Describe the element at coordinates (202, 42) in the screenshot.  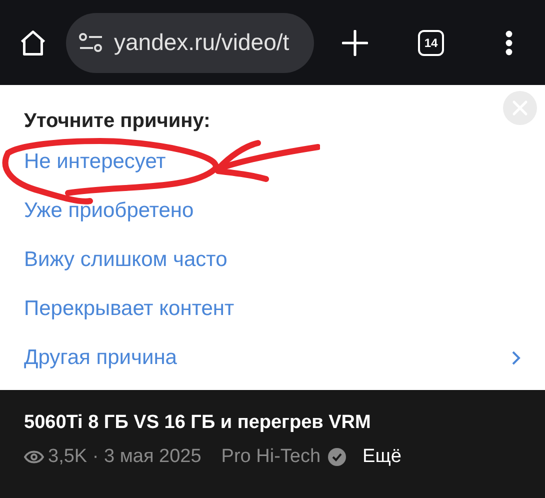
I see `url-text: yandex.ru/video/t` at that location.